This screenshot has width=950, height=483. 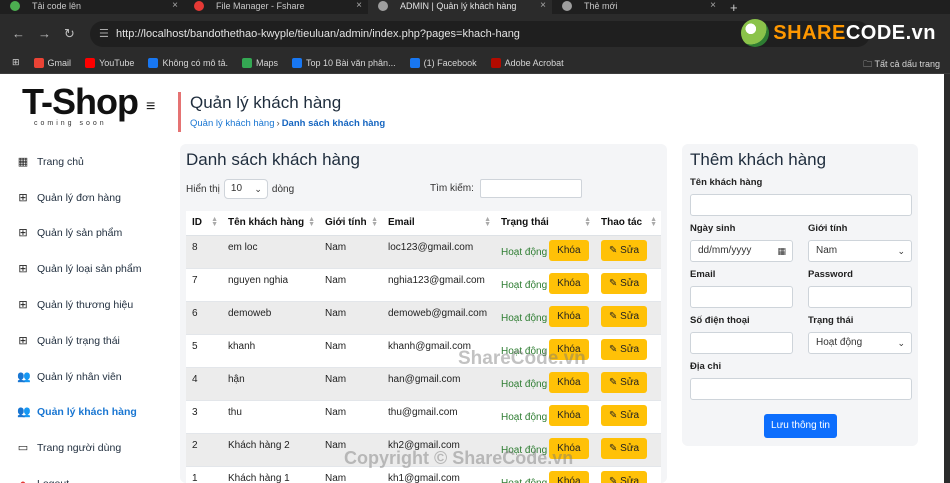 I want to click on cell-actions: ✎ Sửa, so click(x=628, y=384).